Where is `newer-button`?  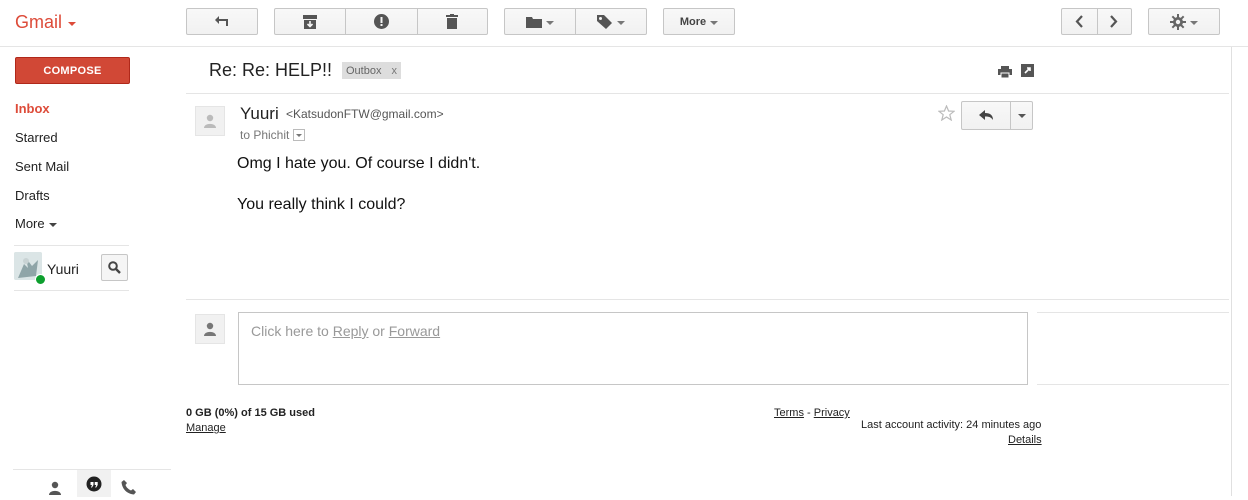 newer-button is located at coordinates (1080, 21).